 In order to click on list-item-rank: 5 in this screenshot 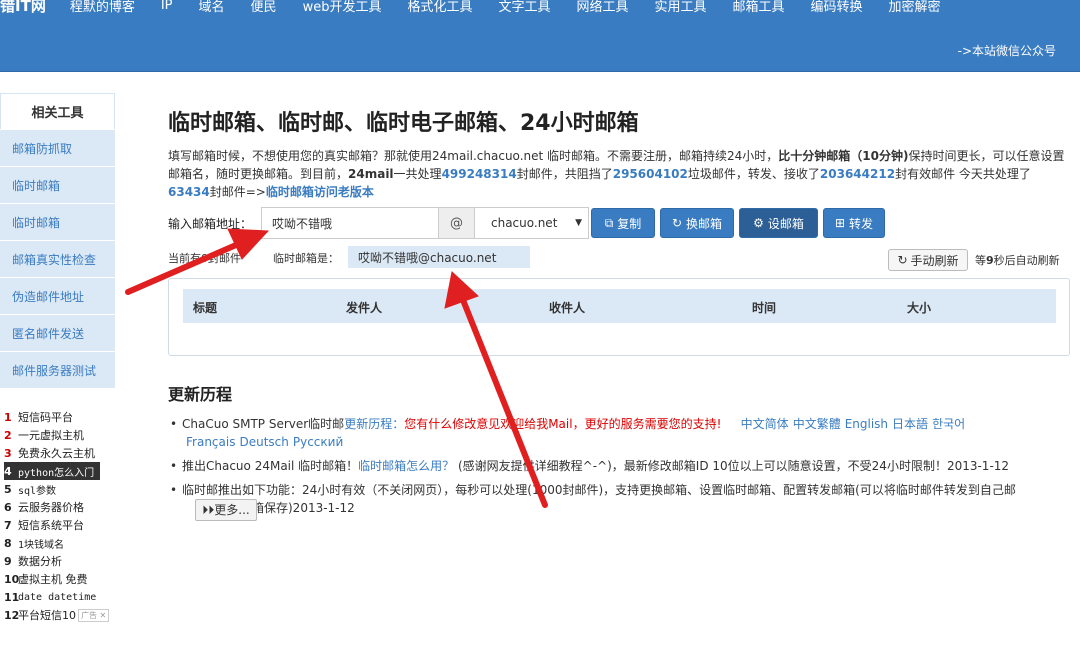, I will do `click(8, 489)`.